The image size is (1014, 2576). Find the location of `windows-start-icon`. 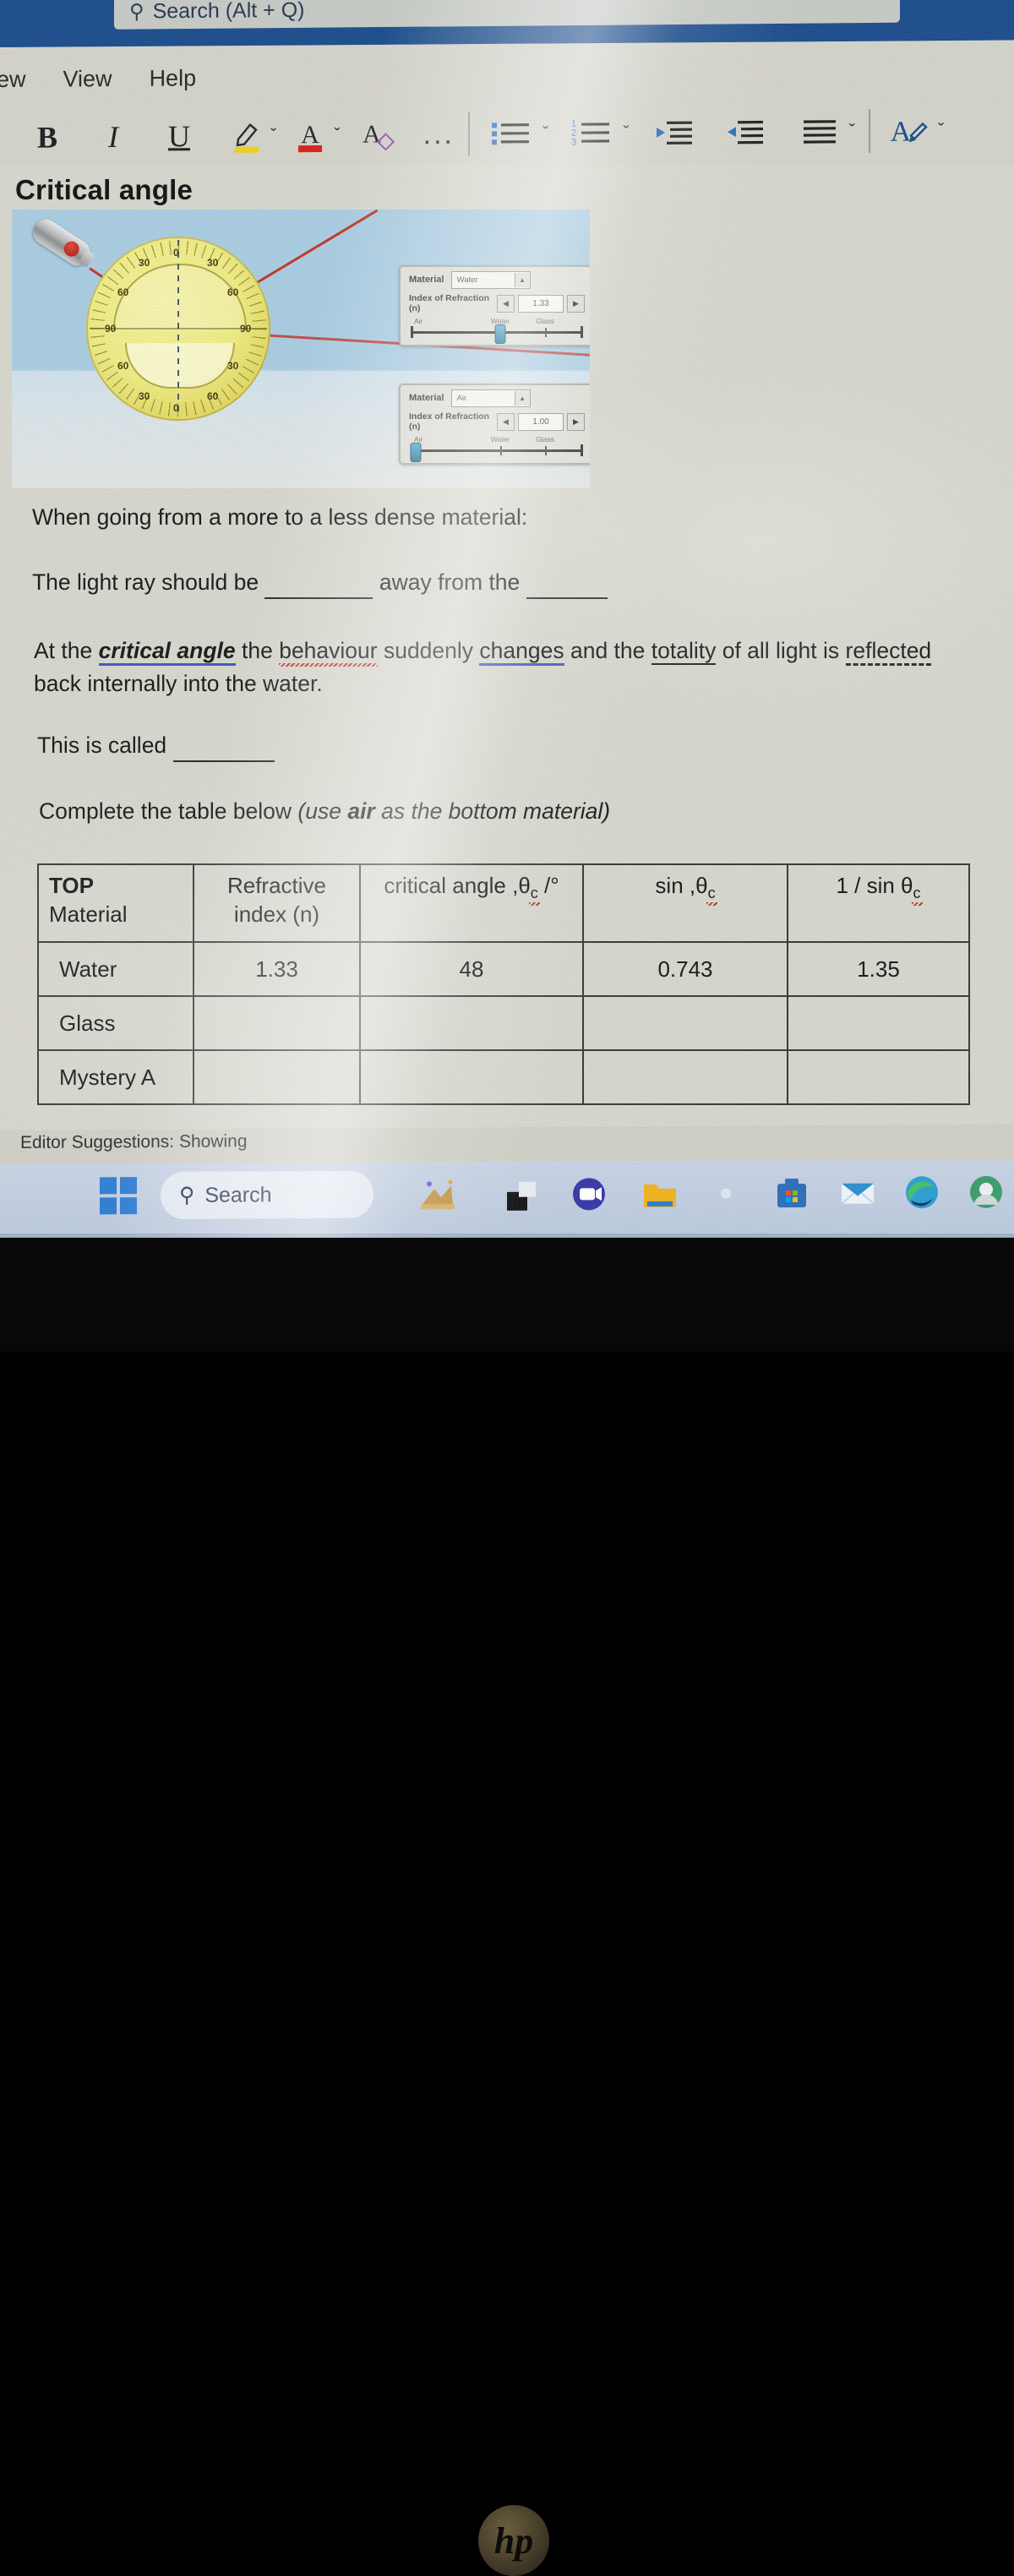

windows-start-icon is located at coordinates (118, 1196).